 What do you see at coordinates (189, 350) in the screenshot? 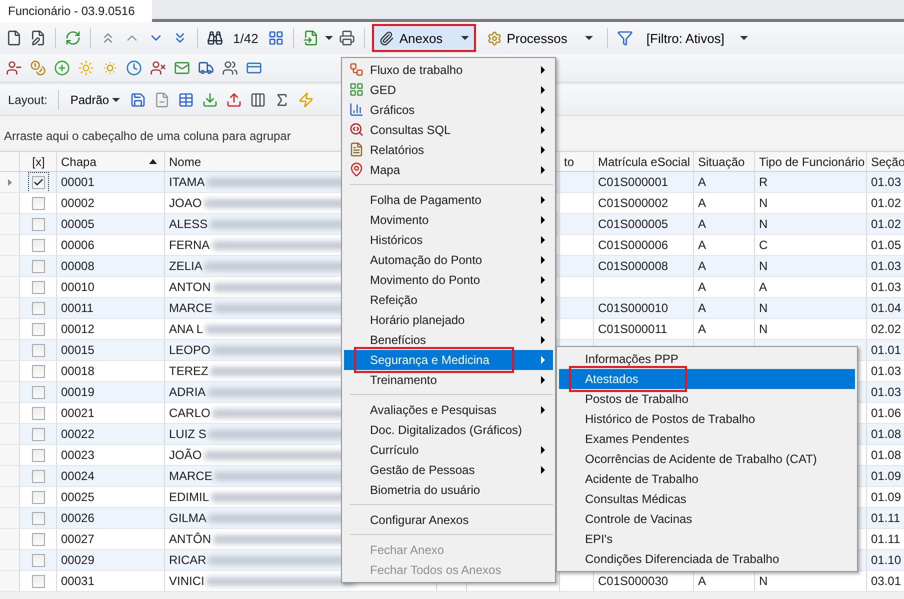
I see `table-cell: LEOPO` at bounding box center [189, 350].